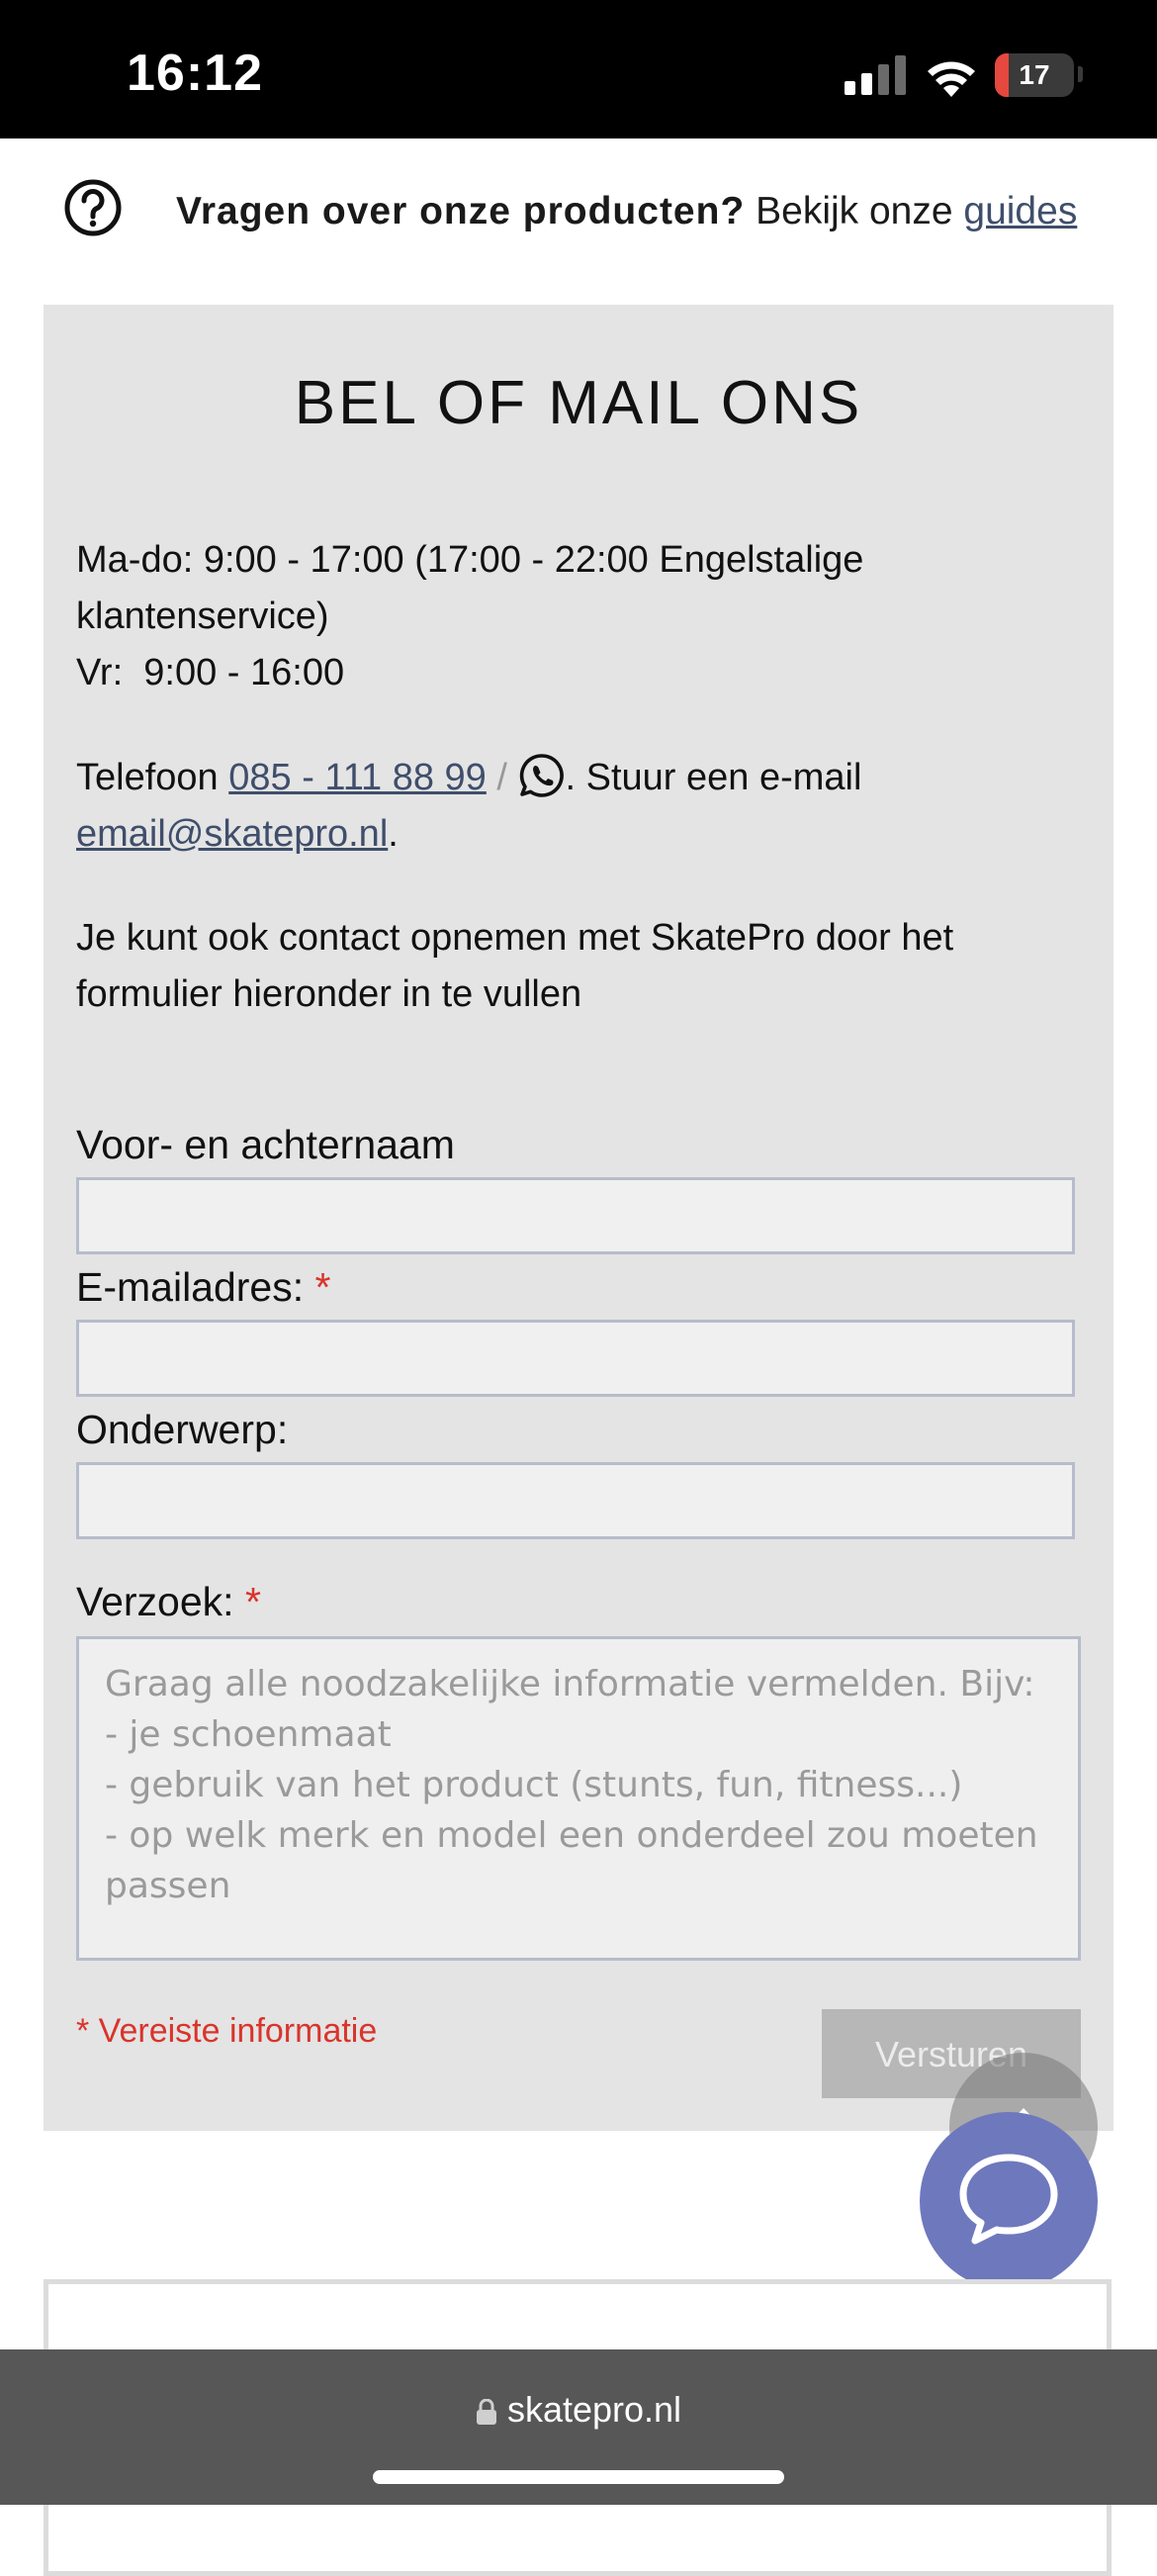  What do you see at coordinates (153, 777) in the screenshot?
I see `phone-prefix: Telefoon` at bounding box center [153, 777].